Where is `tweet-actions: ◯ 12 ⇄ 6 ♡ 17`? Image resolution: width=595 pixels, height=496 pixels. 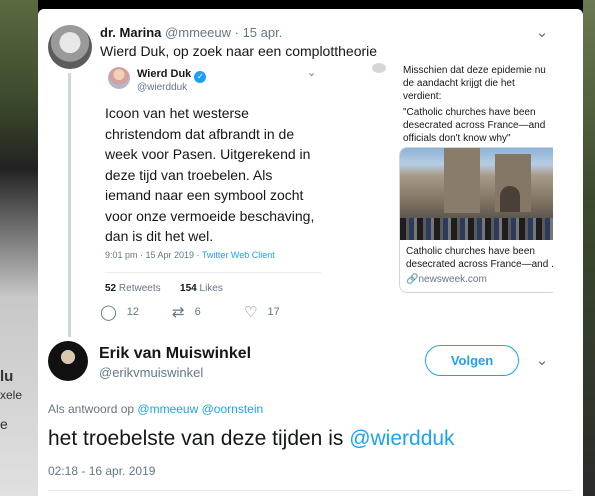 tweet-actions: ◯ 12 ⇄ 6 ♡ 17 is located at coordinates (200, 313).